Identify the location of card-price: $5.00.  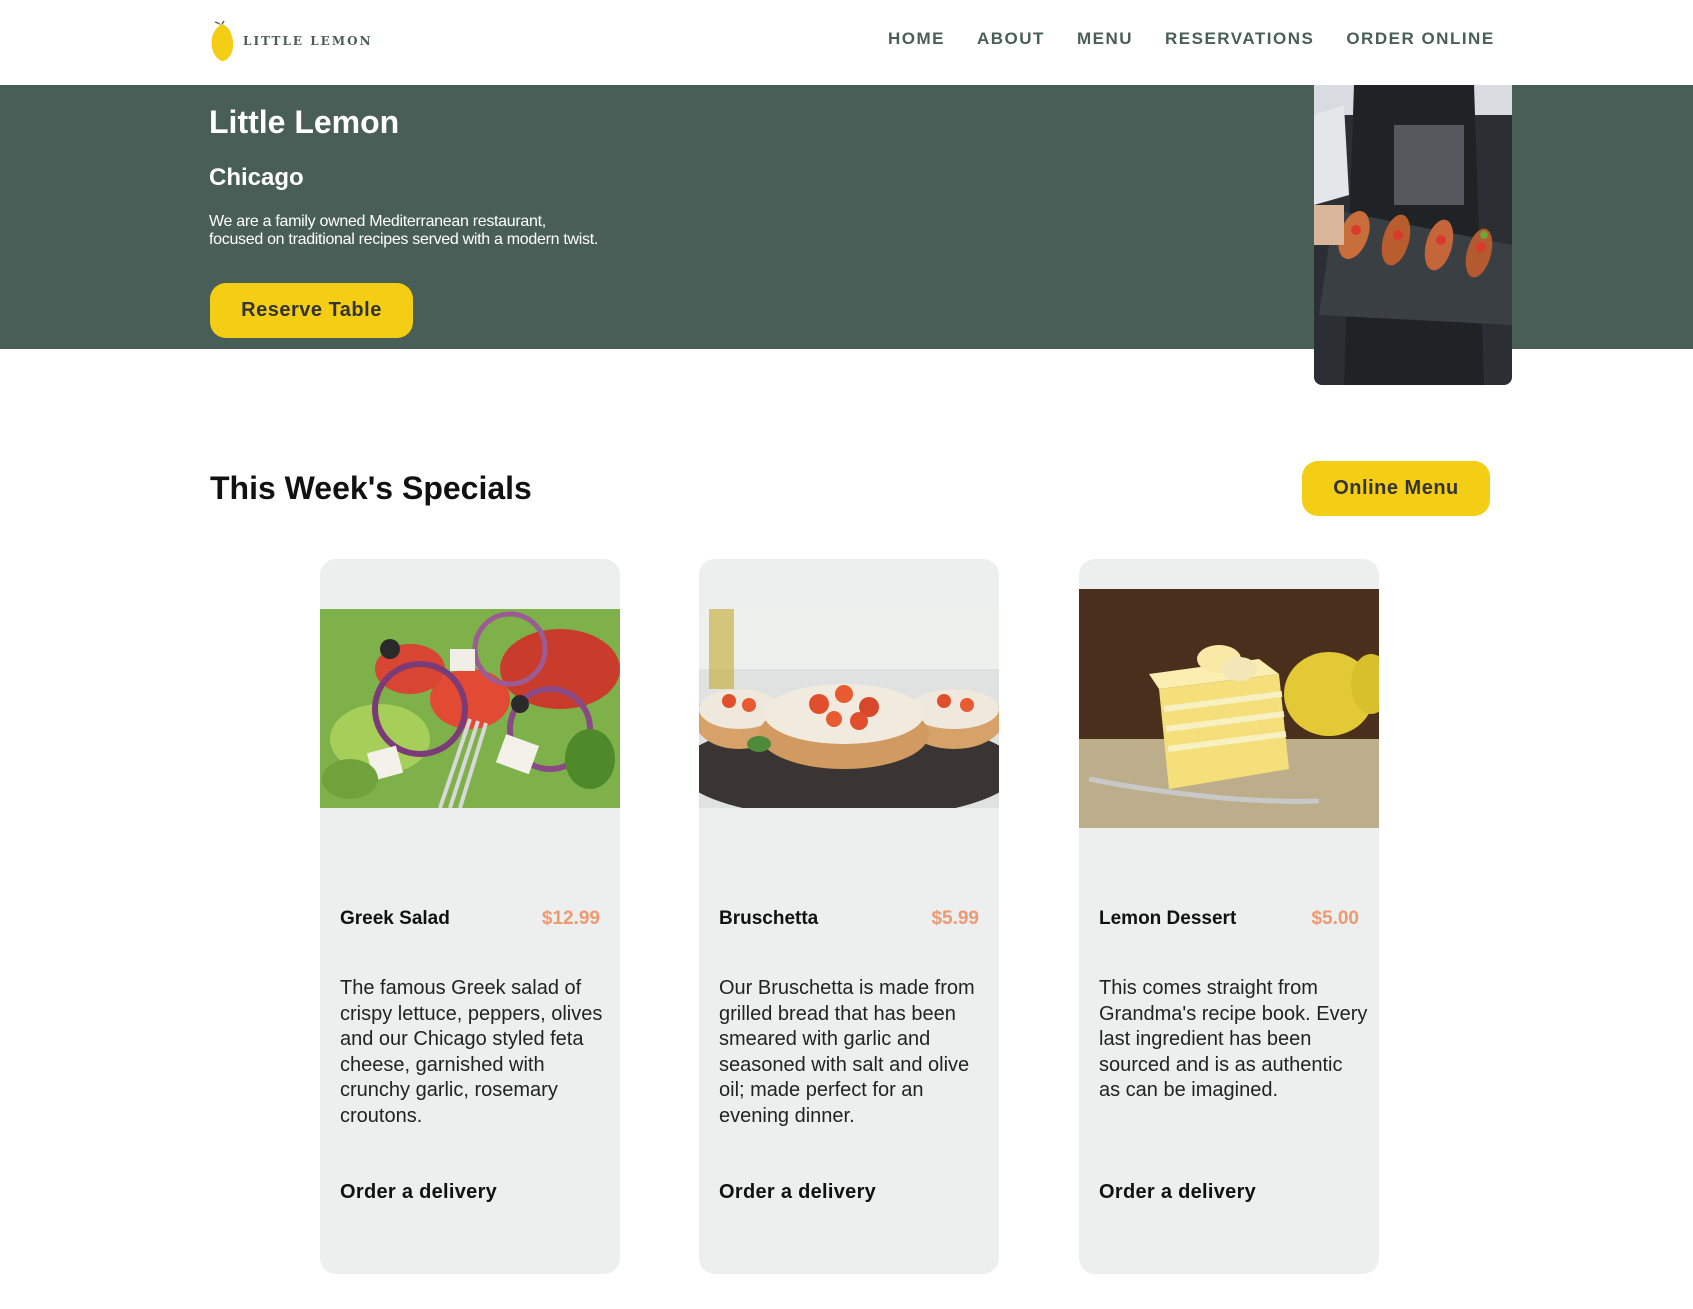
(1335, 918).